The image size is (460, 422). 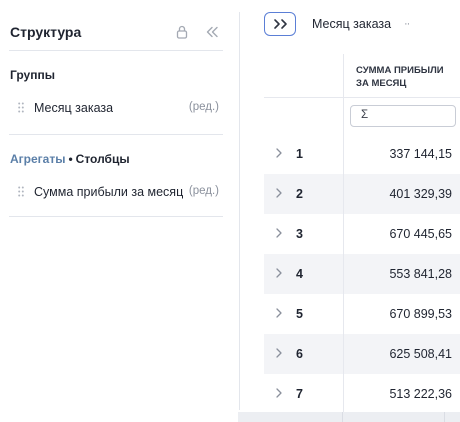 I want to click on row-key: 5, so click(x=299, y=314).